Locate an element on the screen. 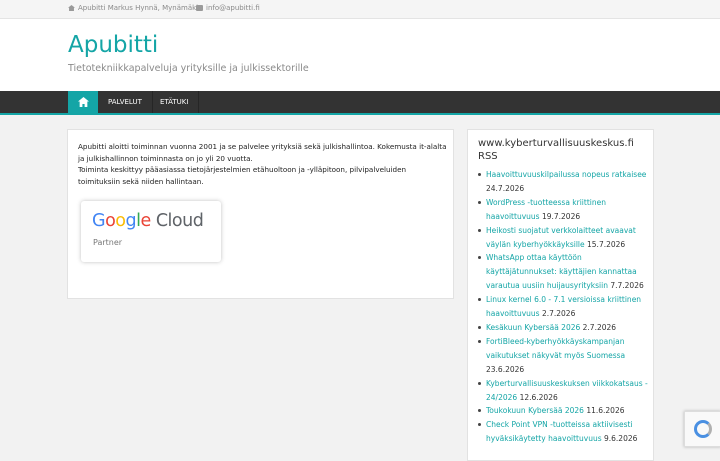 This screenshot has height=461, width=720. rss-item-date: 15.7.2026 is located at coordinates (606, 244).